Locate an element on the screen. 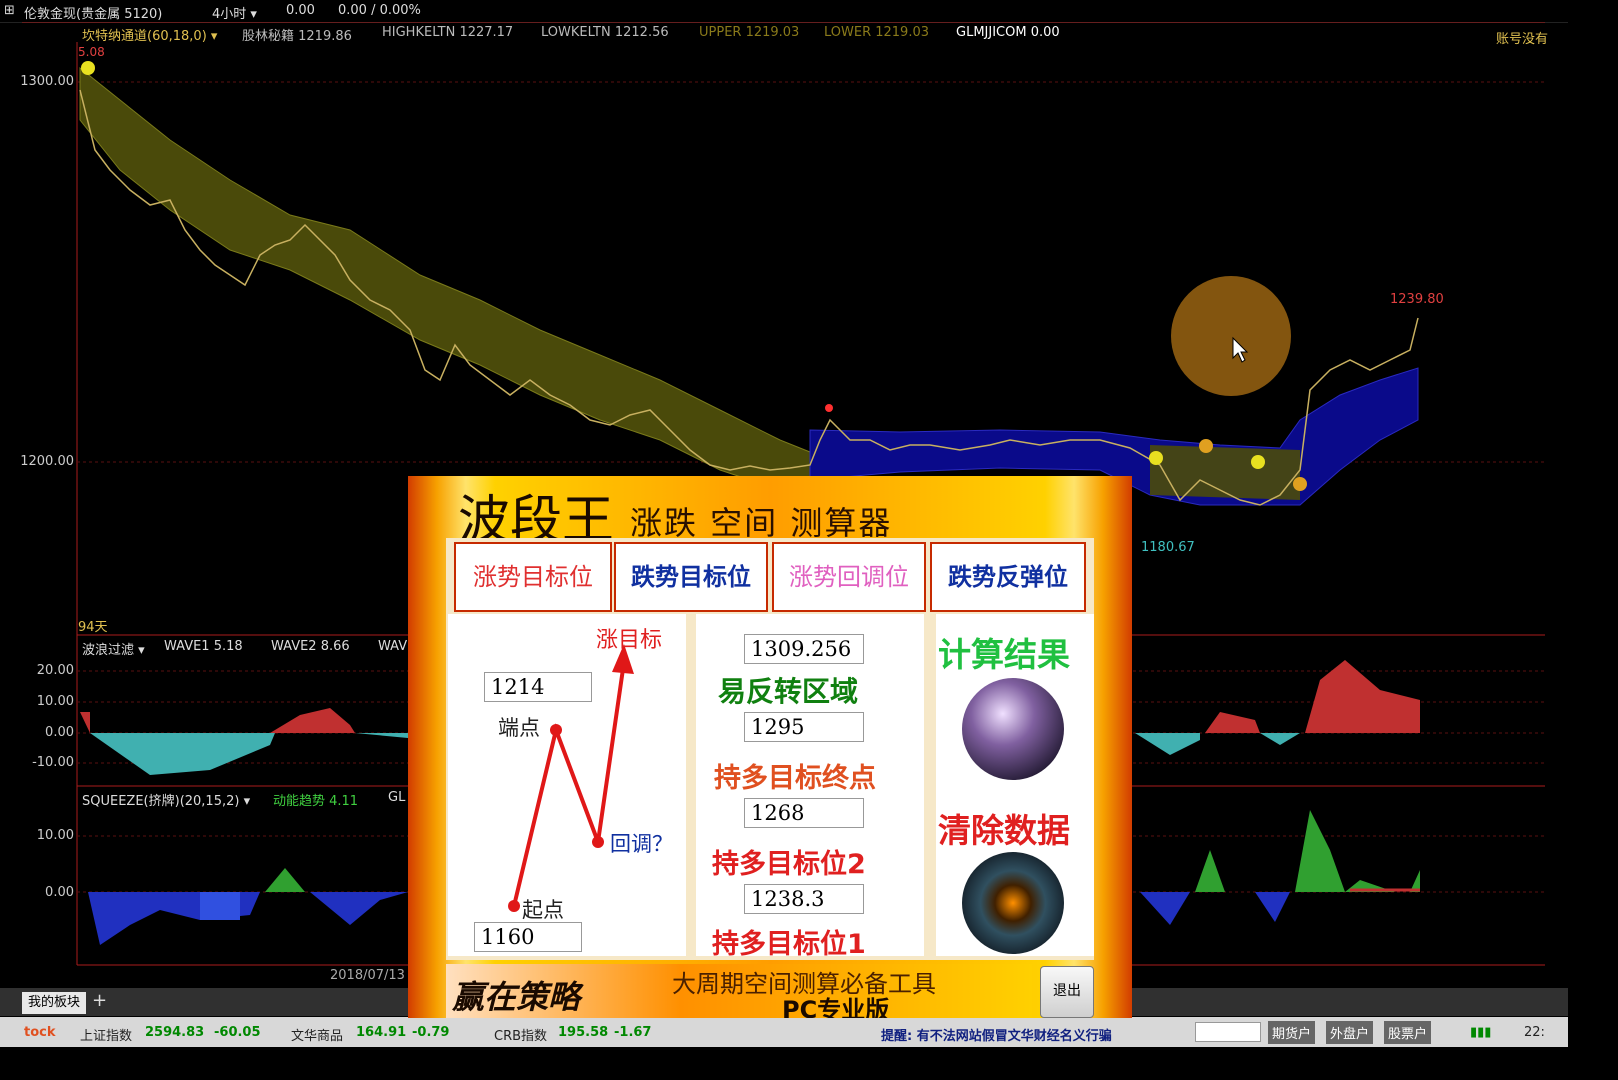 This screenshot has width=1618, height=1080. main-indicator-item: LOWER 1219.03 is located at coordinates (877, 32).